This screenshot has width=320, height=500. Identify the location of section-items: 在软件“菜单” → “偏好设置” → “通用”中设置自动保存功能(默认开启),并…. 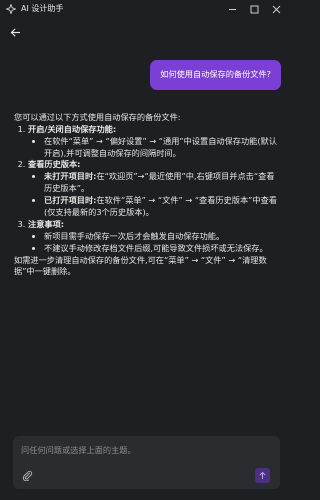
(153, 148).